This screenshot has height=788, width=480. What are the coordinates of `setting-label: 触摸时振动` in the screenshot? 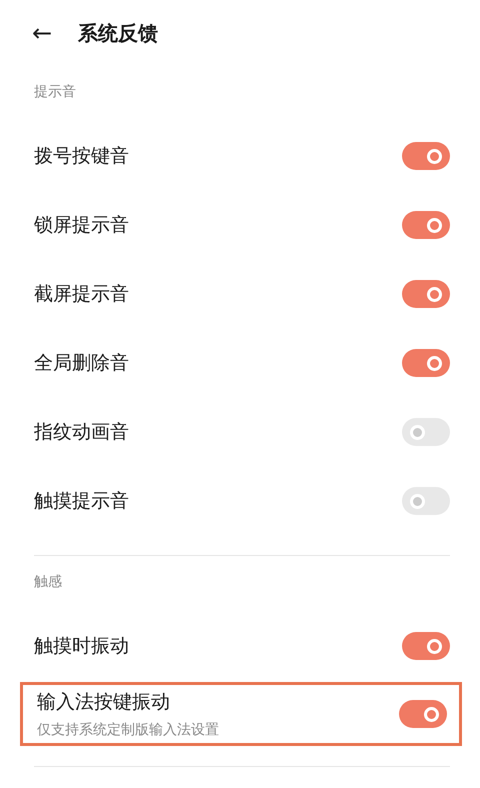 It's located at (81, 646).